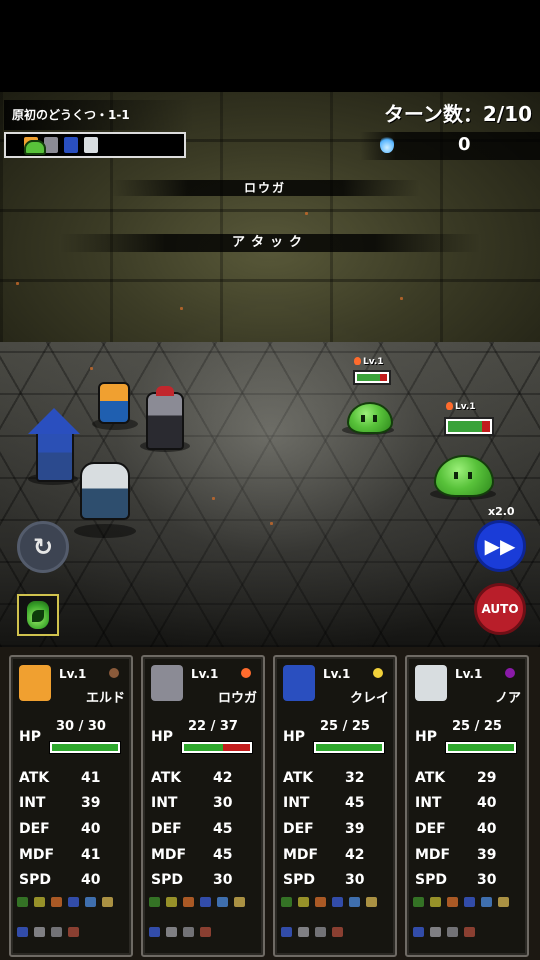  Describe the element at coordinates (355, 778) in the screenshot. I see `stat-value: 32` at that location.